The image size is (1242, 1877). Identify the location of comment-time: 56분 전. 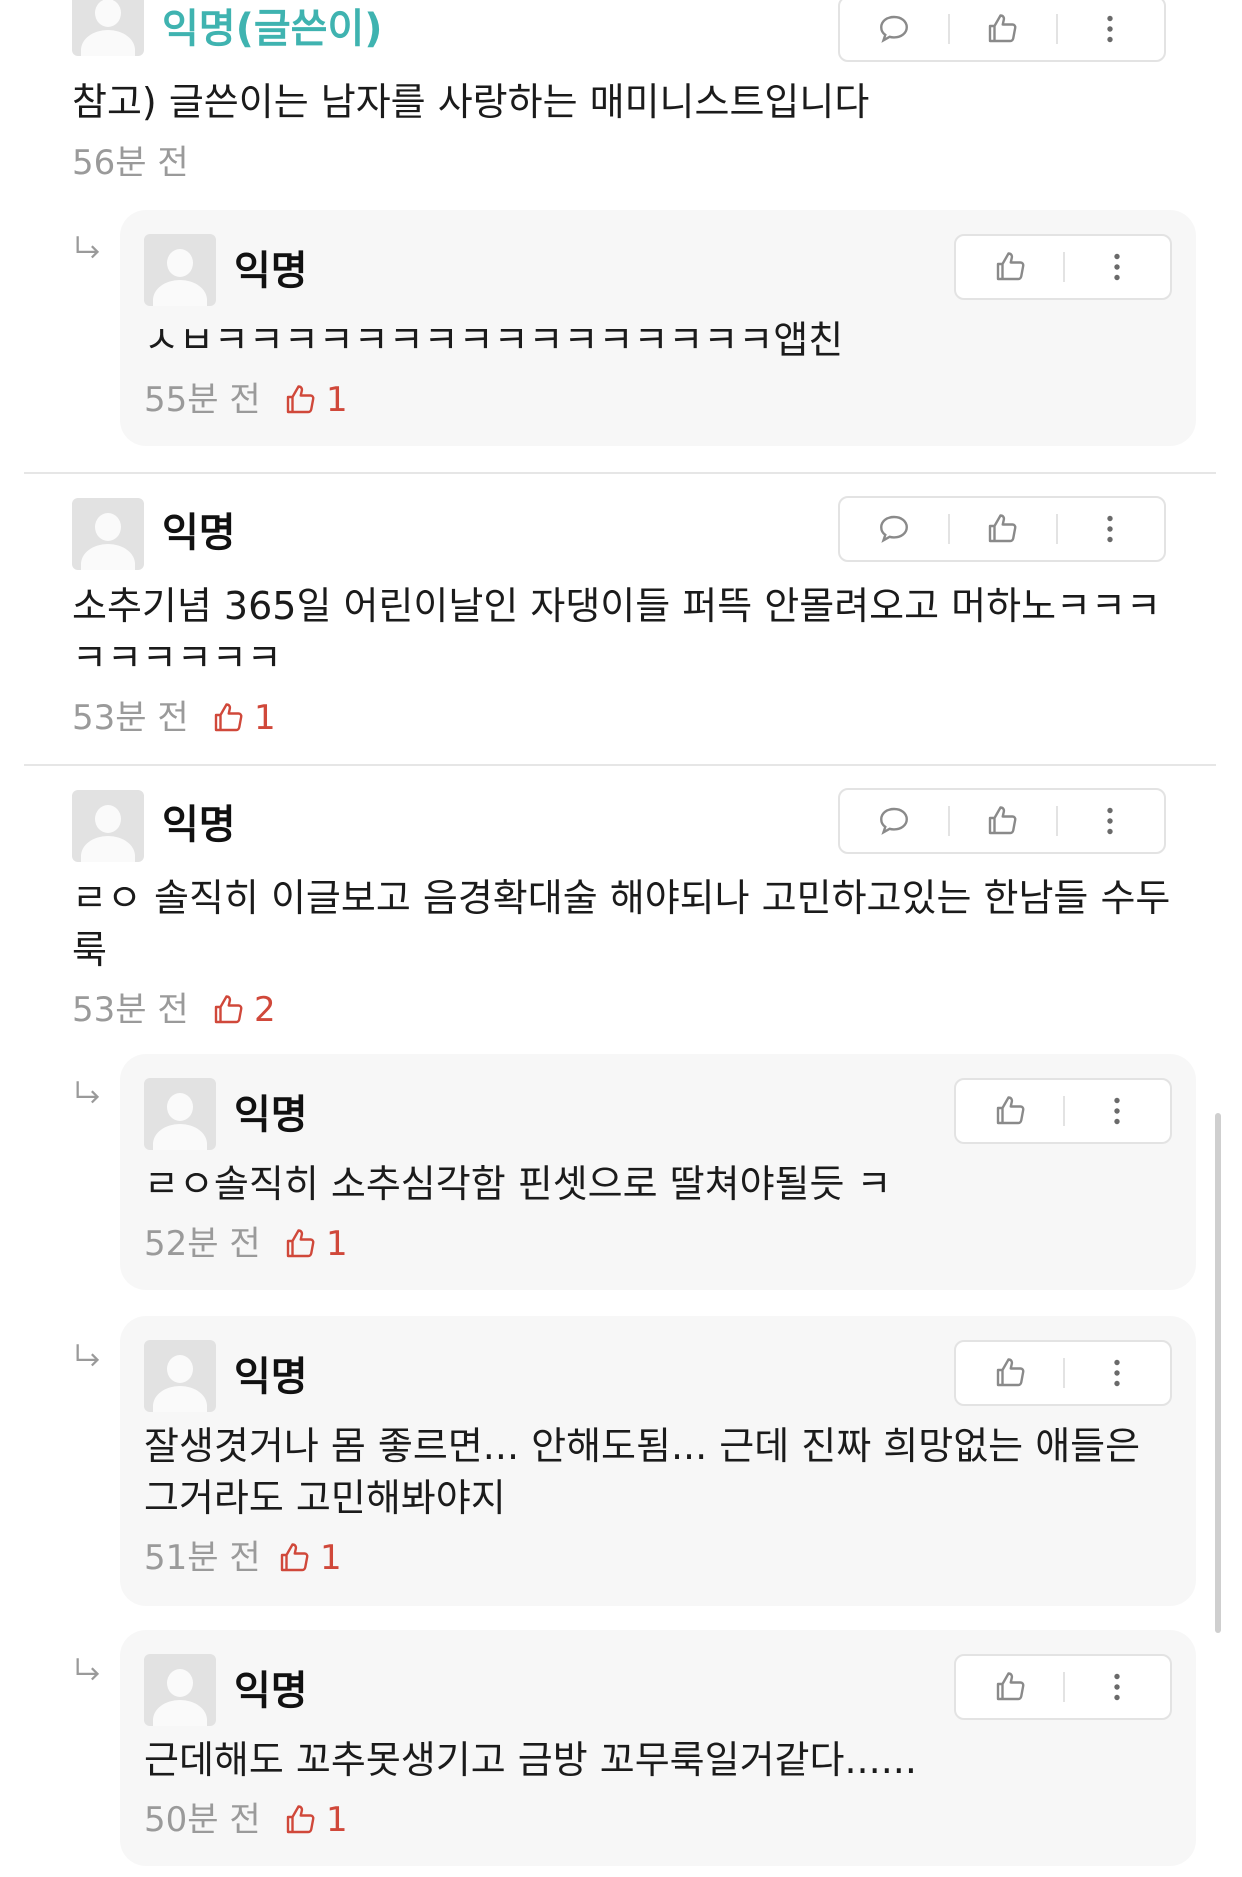
(130, 163).